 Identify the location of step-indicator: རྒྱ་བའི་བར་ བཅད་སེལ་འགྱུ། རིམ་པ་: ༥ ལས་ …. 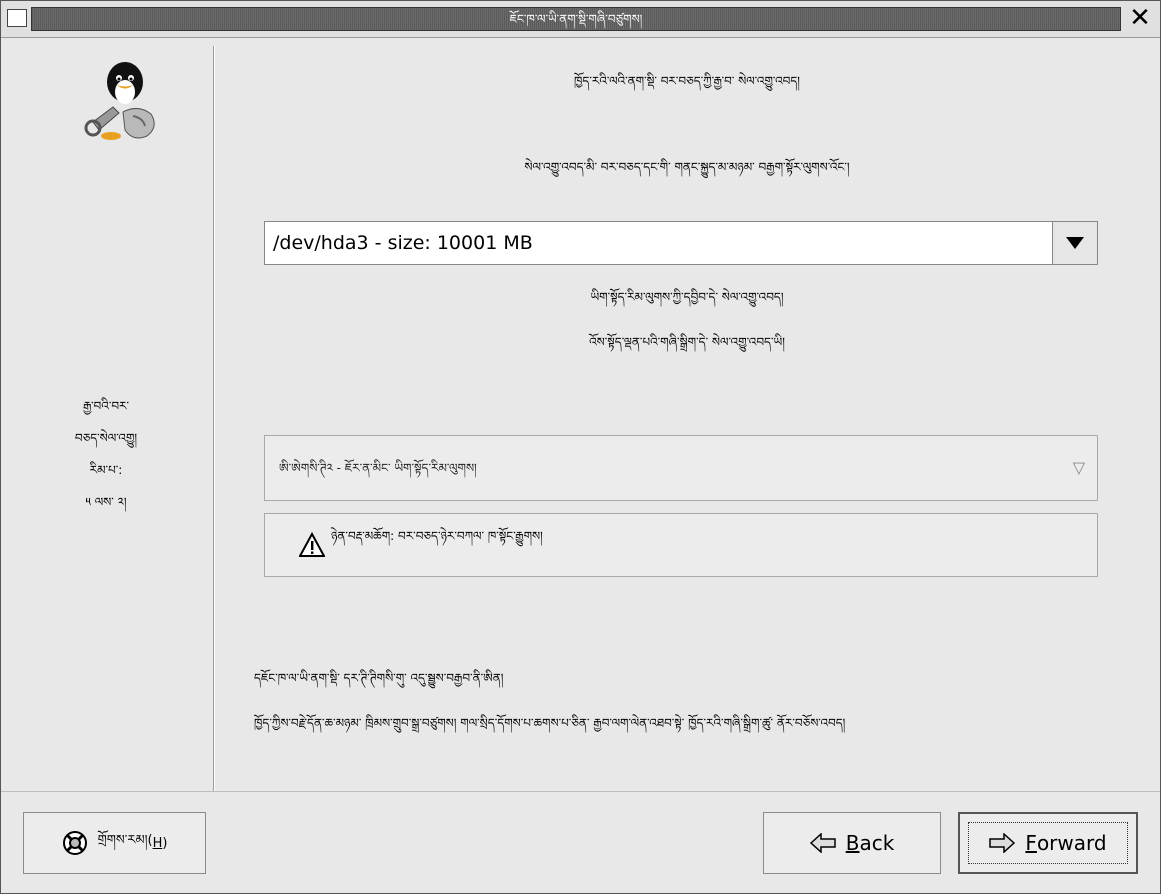
(106, 454).